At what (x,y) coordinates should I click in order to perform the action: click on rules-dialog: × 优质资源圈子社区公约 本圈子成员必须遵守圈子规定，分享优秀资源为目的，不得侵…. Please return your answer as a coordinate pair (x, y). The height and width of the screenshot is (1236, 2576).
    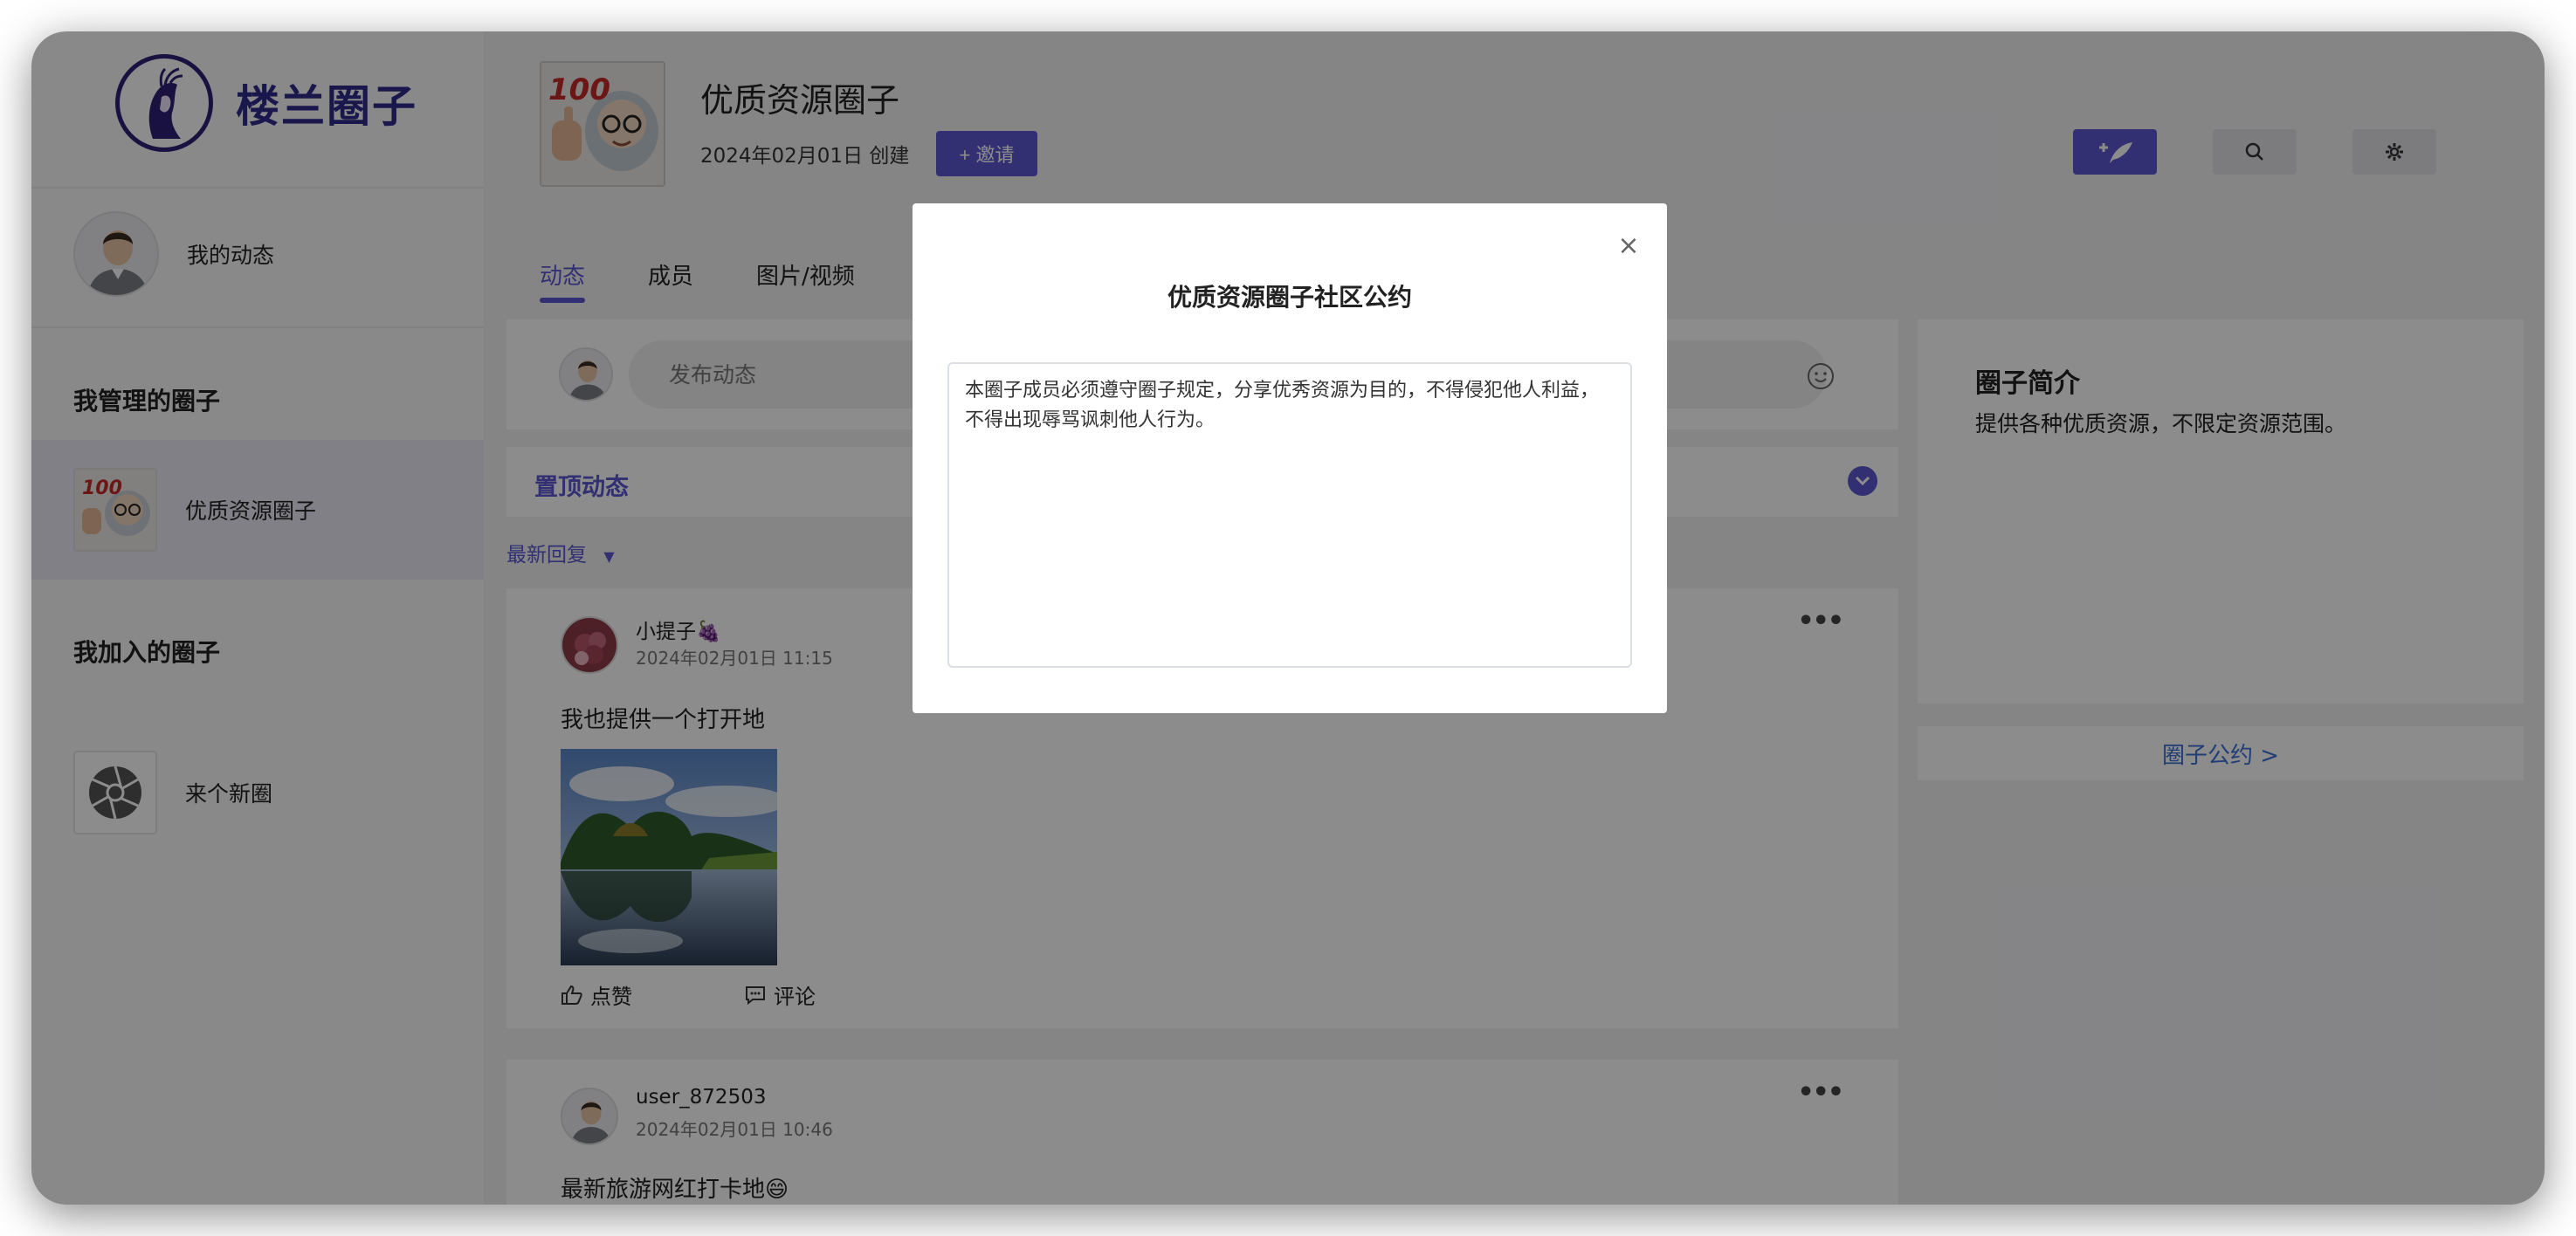
    Looking at the image, I should click on (1290, 458).